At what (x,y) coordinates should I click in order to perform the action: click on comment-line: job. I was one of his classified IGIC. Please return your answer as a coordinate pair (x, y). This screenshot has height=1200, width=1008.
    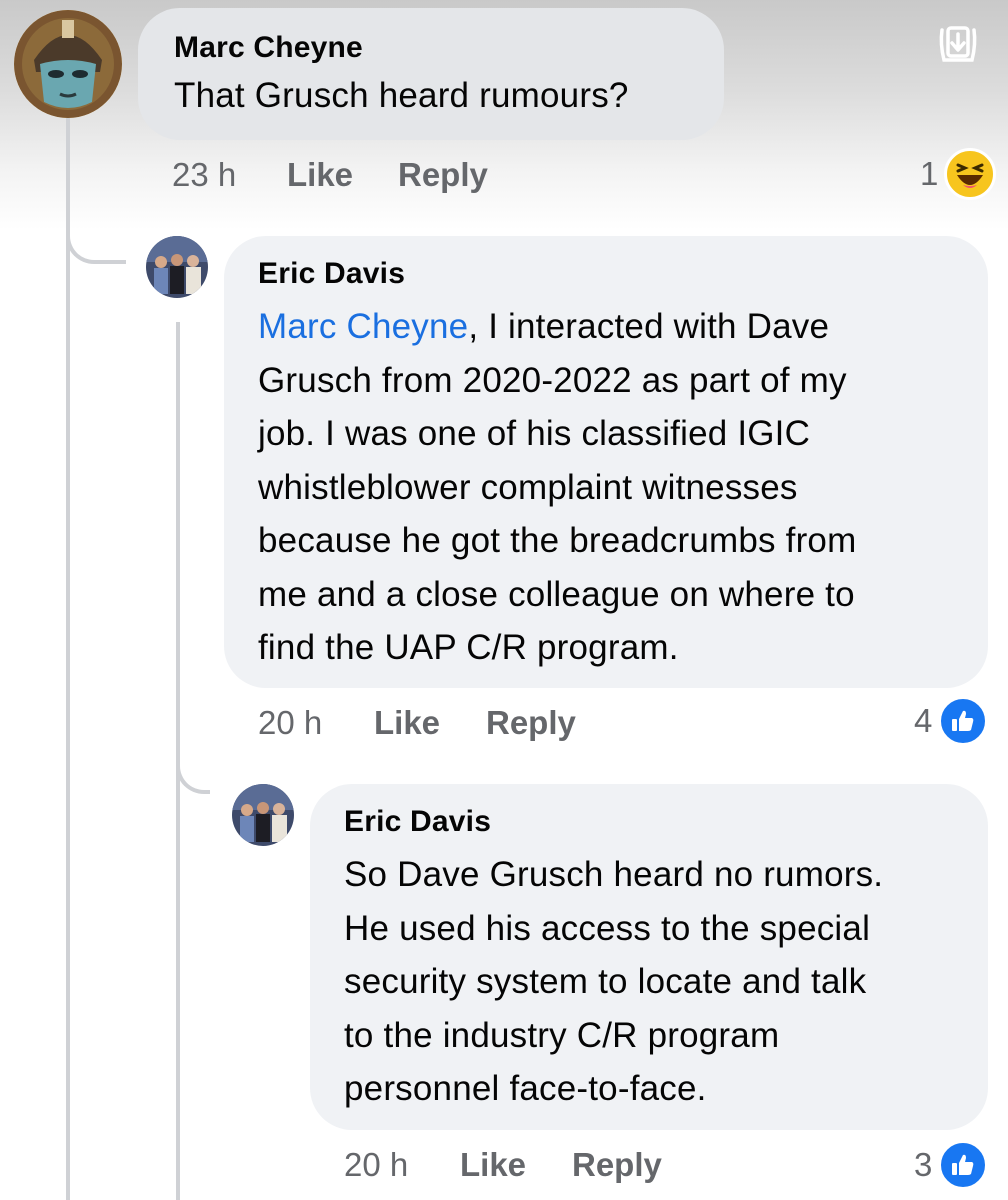
    Looking at the image, I should click on (534, 433).